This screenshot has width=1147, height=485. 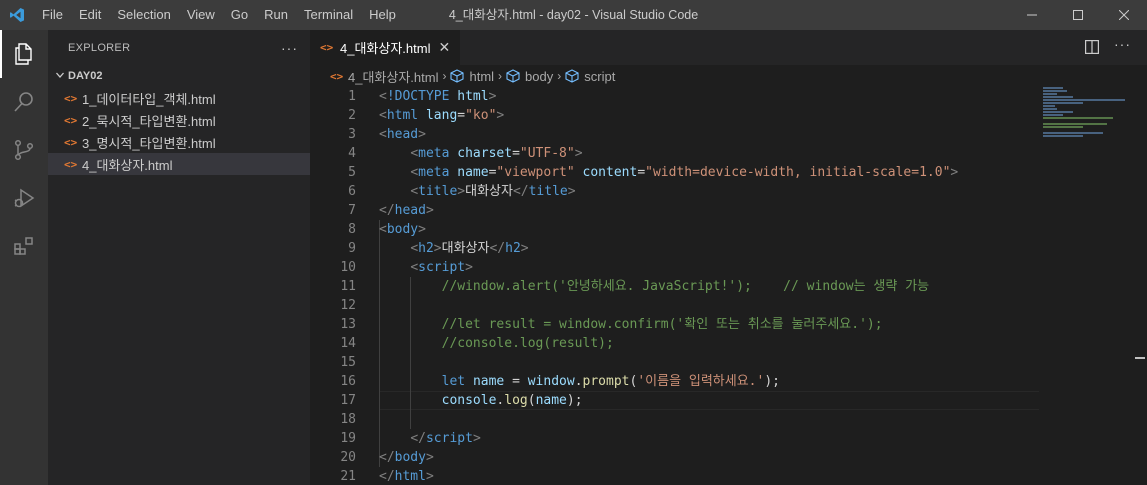 What do you see at coordinates (606, 381) in the screenshot?
I see `code-token: prompt` at bounding box center [606, 381].